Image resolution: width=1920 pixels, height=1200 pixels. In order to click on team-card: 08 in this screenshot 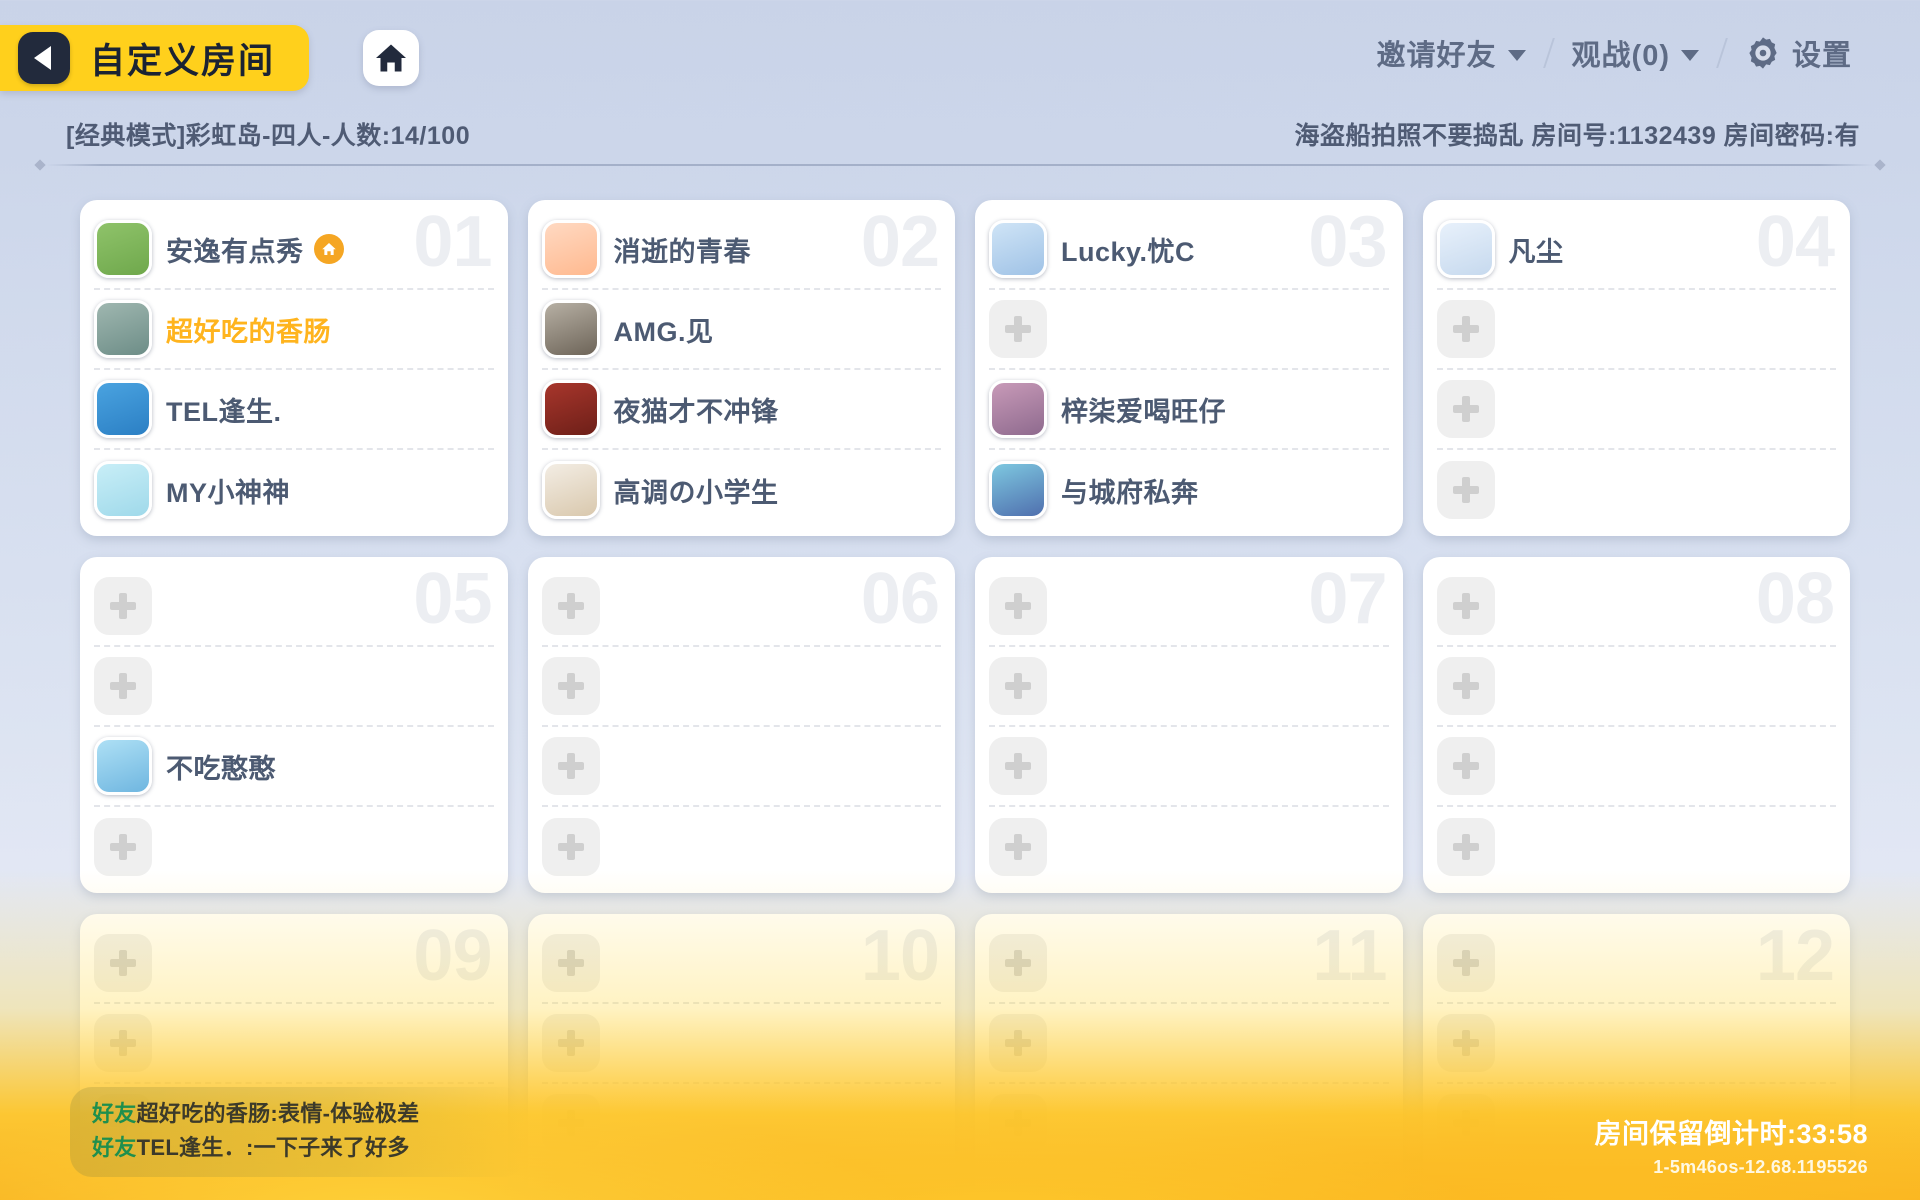, I will do `click(1636, 725)`.